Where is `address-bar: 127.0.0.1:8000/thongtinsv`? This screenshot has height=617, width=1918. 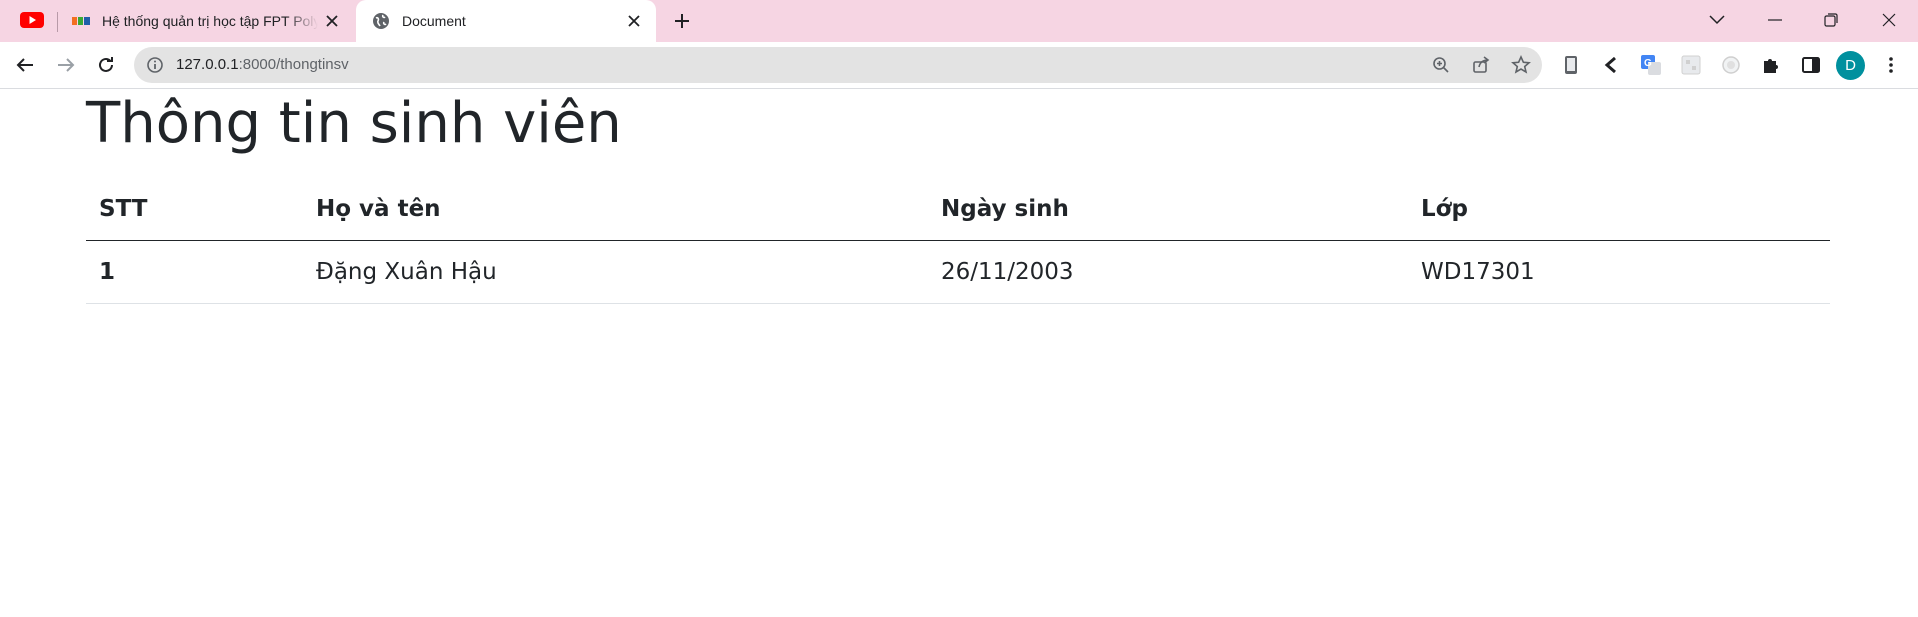
address-bar: 127.0.0.1:8000/thongtinsv is located at coordinates (838, 65).